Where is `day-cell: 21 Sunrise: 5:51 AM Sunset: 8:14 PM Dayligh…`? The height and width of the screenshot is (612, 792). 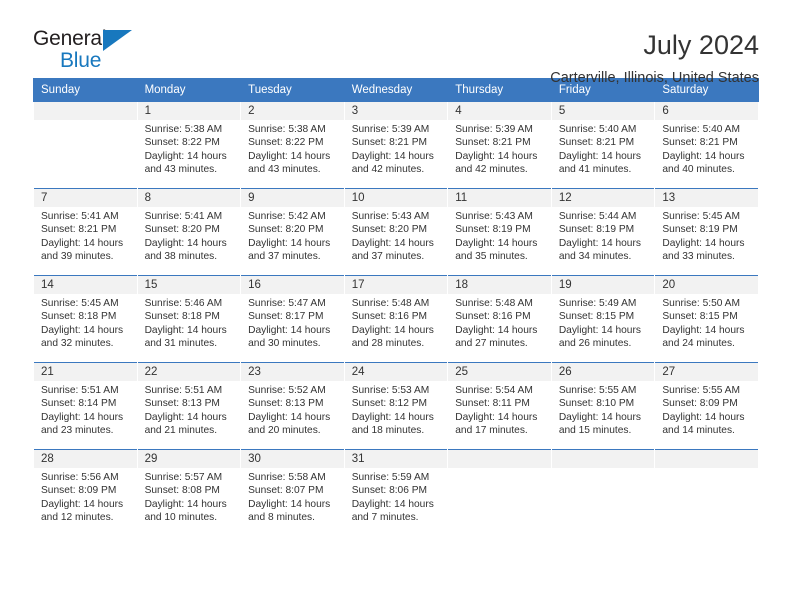 day-cell: 21 Sunrise: 5:51 AM Sunset: 8:14 PM Dayligh… is located at coordinates (85, 406).